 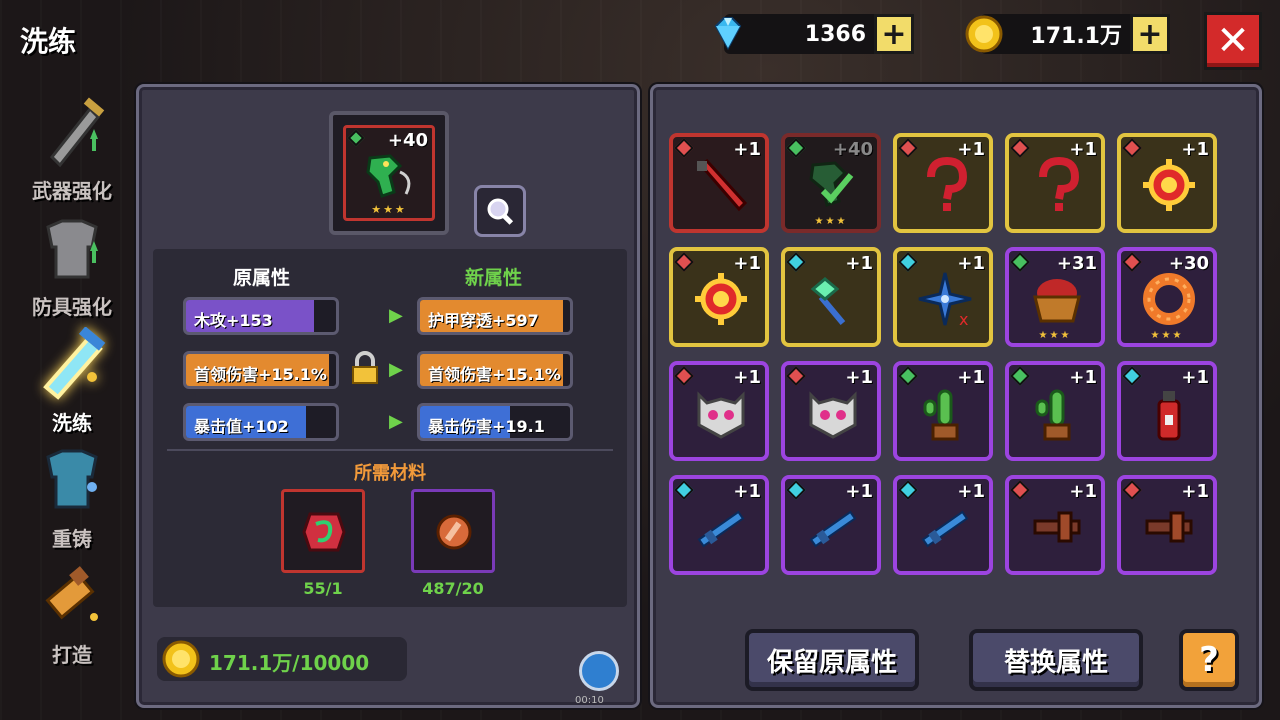 I want to click on sidebar-item-weapon-upgrade: 武器强化, so click(x=72, y=154).